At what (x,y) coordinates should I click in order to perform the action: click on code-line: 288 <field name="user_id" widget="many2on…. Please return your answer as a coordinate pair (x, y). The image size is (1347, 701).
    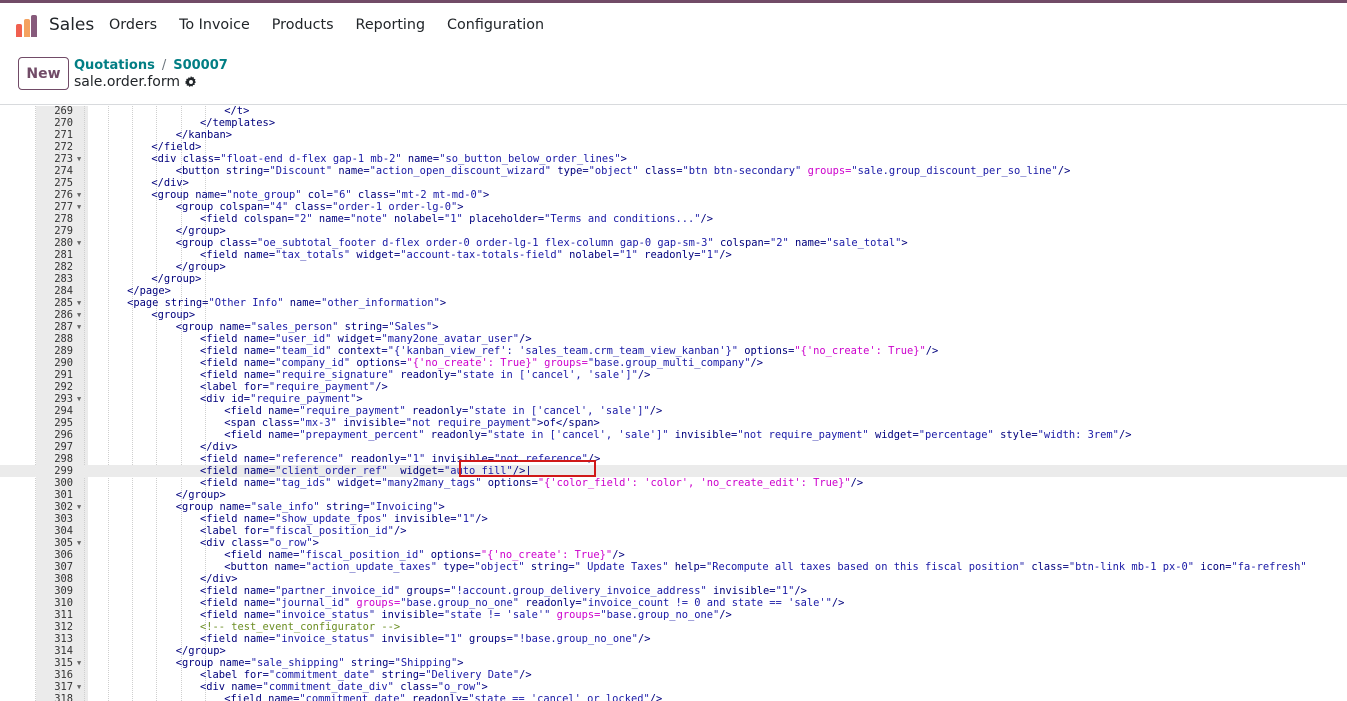
    Looking at the image, I should click on (673, 339).